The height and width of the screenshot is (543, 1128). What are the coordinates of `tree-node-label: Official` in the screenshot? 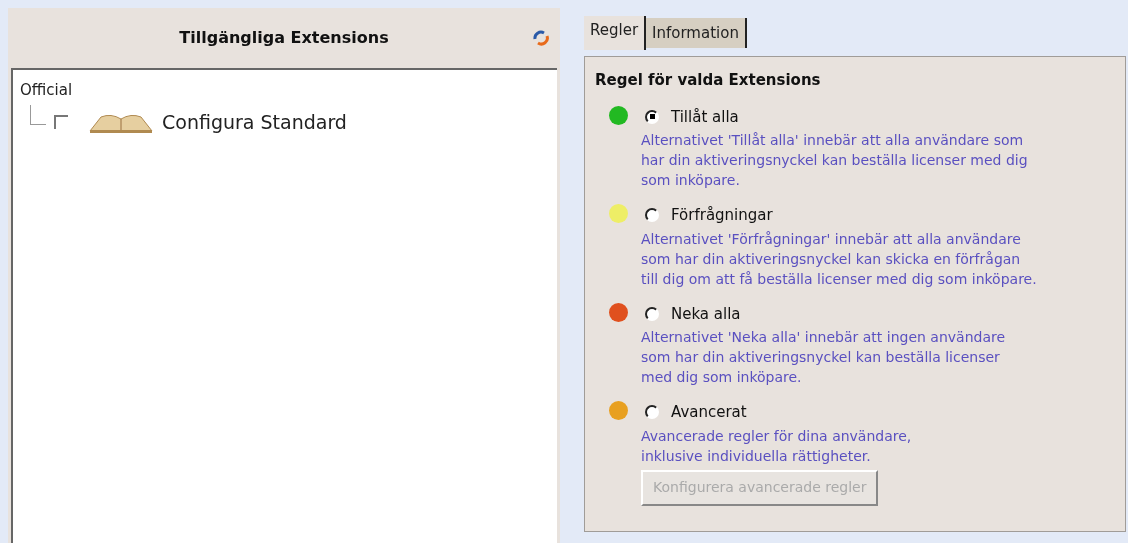 It's located at (46, 90).